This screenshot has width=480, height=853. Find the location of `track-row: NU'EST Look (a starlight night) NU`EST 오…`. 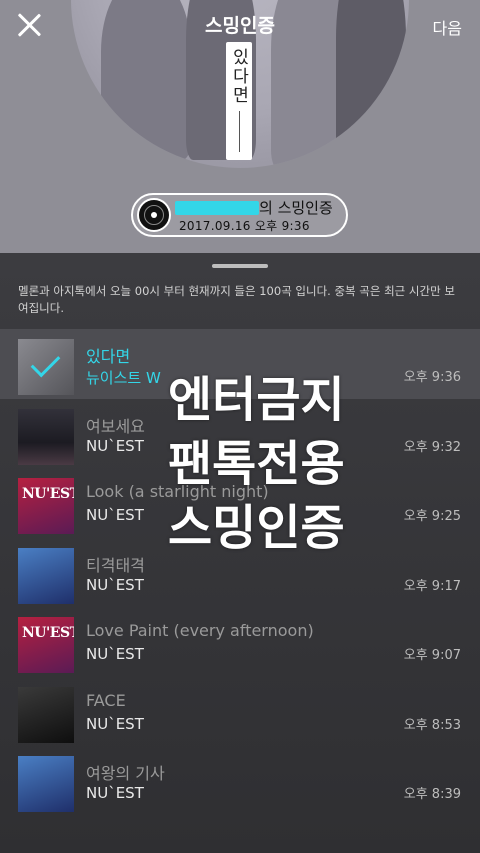

track-row: NU'EST Look (a starlight night) NU`EST 오… is located at coordinates (240, 503).